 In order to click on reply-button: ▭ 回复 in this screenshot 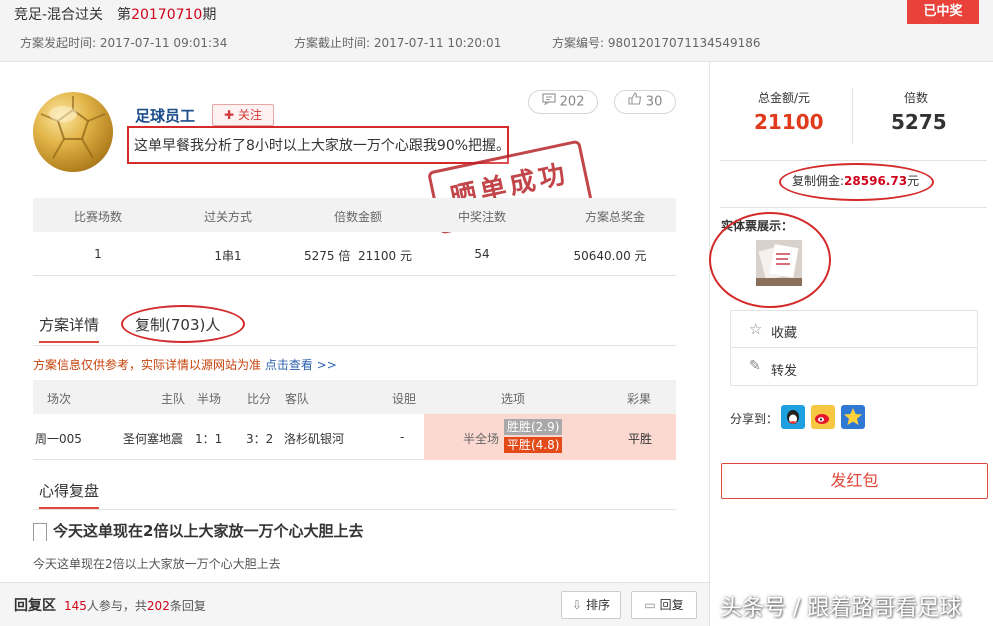, I will do `click(664, 605)`.